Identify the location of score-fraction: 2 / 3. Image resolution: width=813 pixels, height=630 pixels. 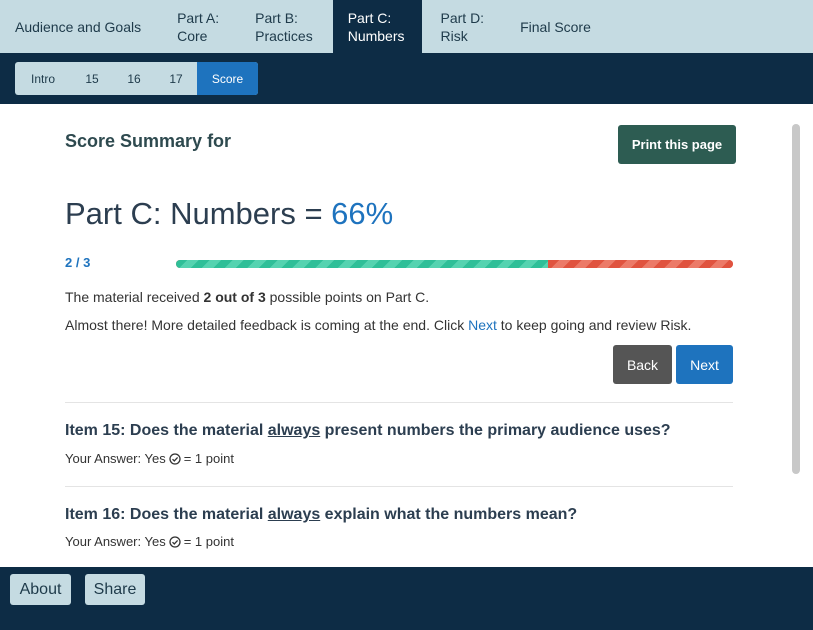
(78, 262).